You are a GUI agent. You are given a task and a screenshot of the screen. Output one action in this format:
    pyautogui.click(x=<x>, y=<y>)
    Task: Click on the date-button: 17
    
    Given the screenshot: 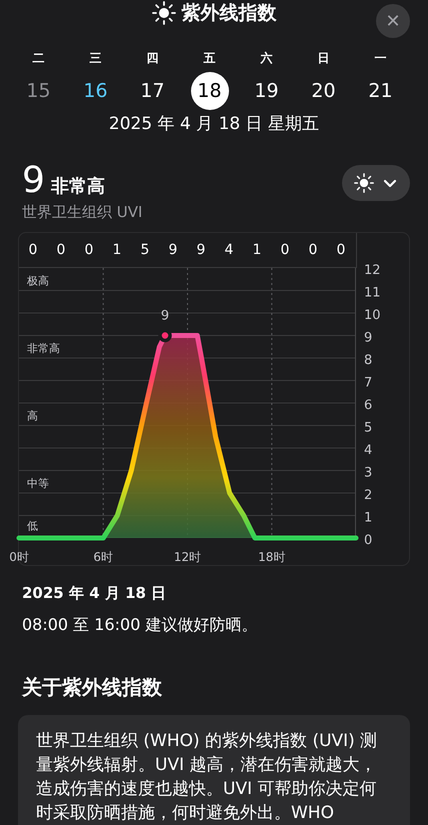 What is the action you would take?
    pyautogui.click(x=153, y=91)
    